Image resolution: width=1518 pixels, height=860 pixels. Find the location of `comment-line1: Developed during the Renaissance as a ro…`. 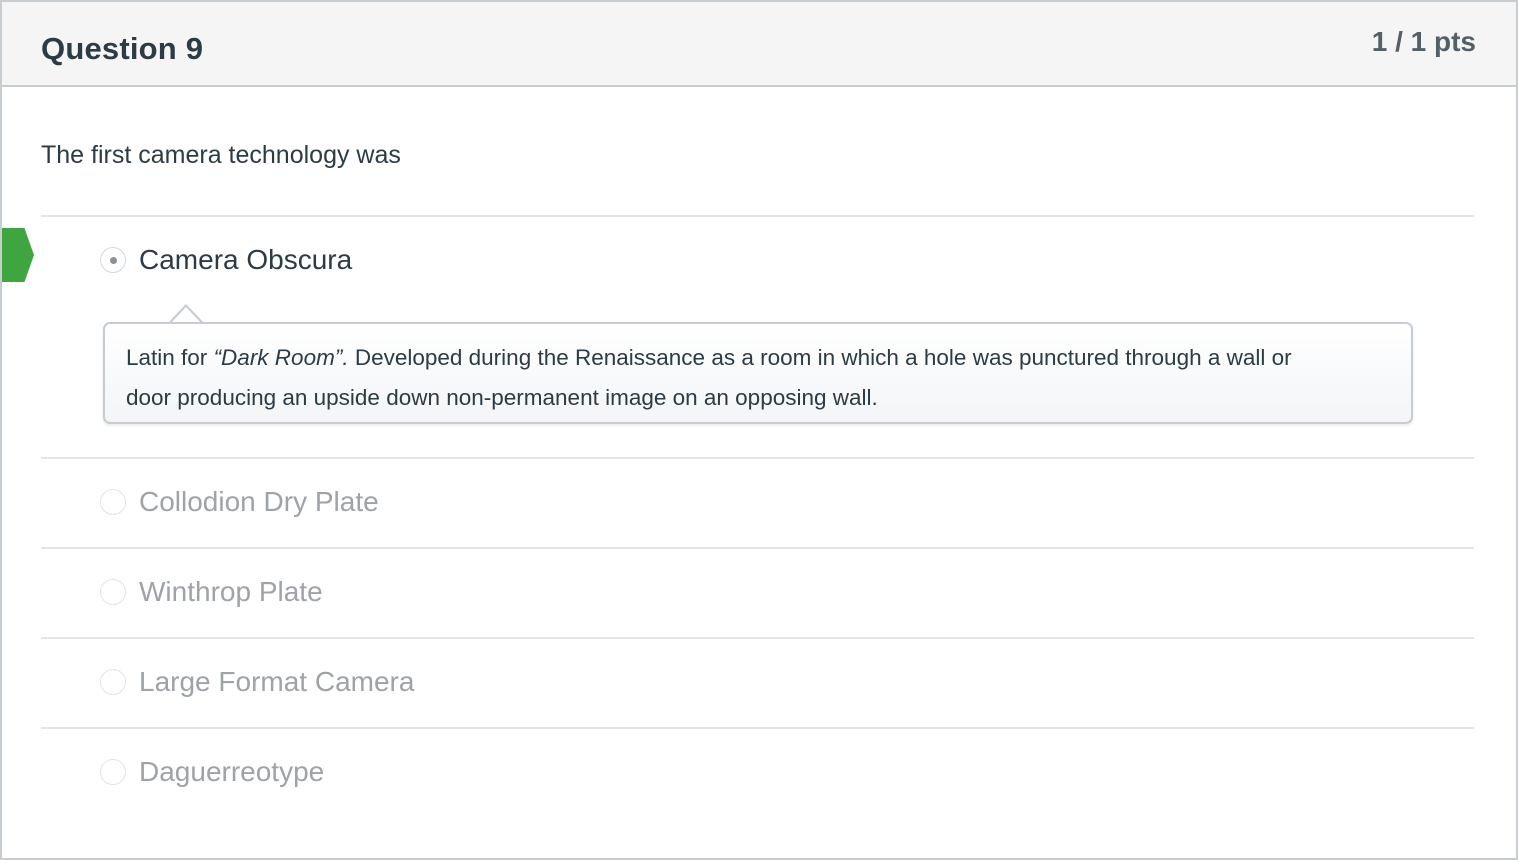

comment-line1: Developed during the Renaissance as a ro… is located at coordinates (820, 357).